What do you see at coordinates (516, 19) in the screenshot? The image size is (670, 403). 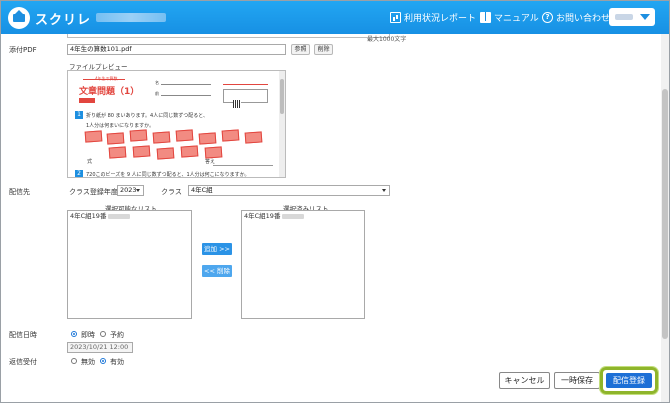 I see `nav-manual-label: マニュアル` at bounding box center [516, 19].